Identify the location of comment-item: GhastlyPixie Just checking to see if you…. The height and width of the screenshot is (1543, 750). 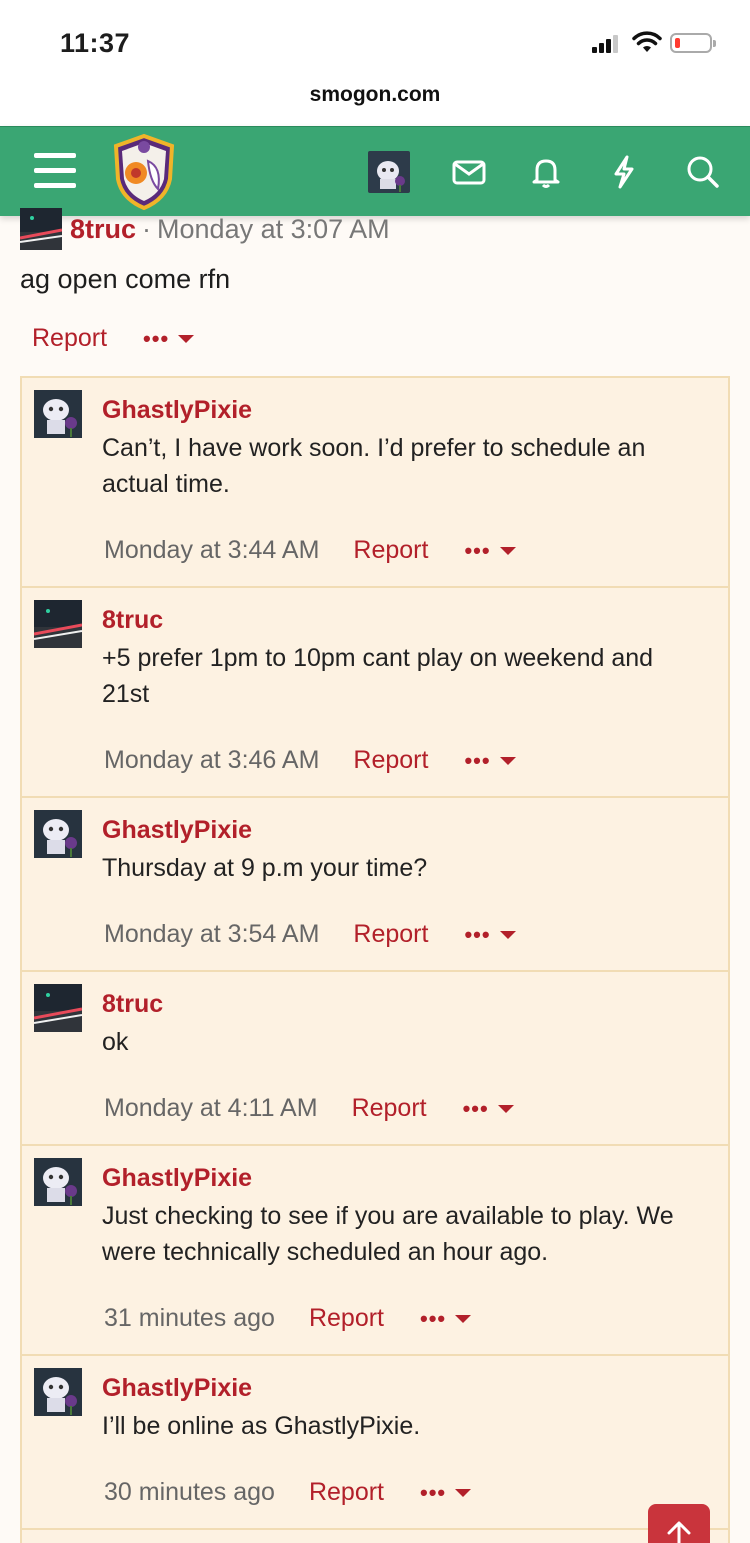
(375, 1251).